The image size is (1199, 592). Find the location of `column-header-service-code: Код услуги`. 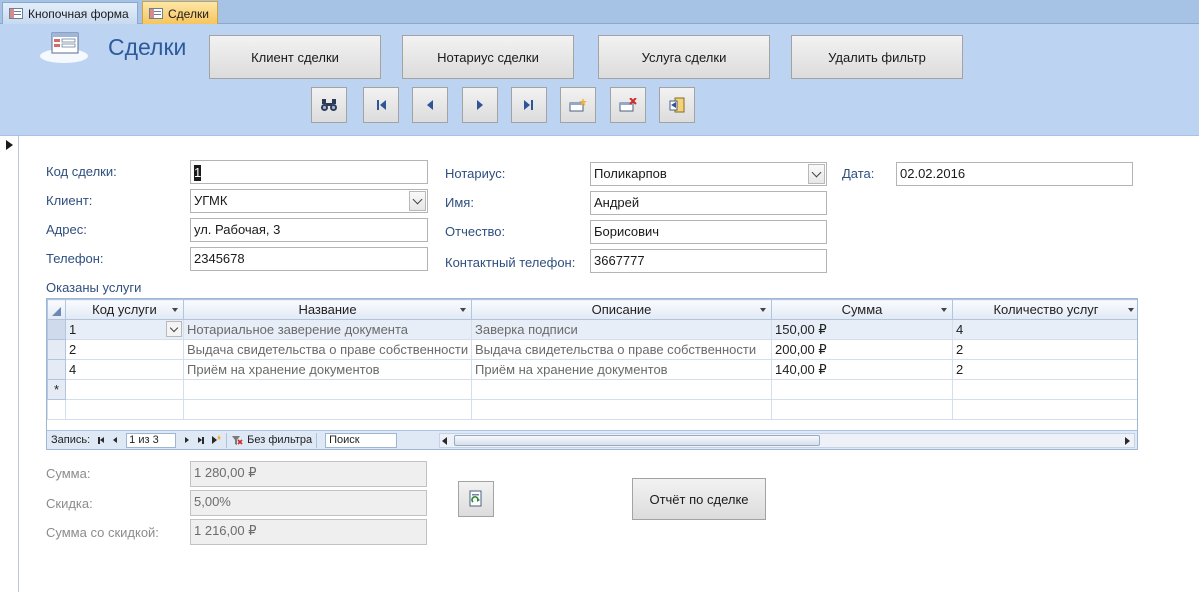

column-header-service-code: Код услуги is located at coordinates (124, 309).